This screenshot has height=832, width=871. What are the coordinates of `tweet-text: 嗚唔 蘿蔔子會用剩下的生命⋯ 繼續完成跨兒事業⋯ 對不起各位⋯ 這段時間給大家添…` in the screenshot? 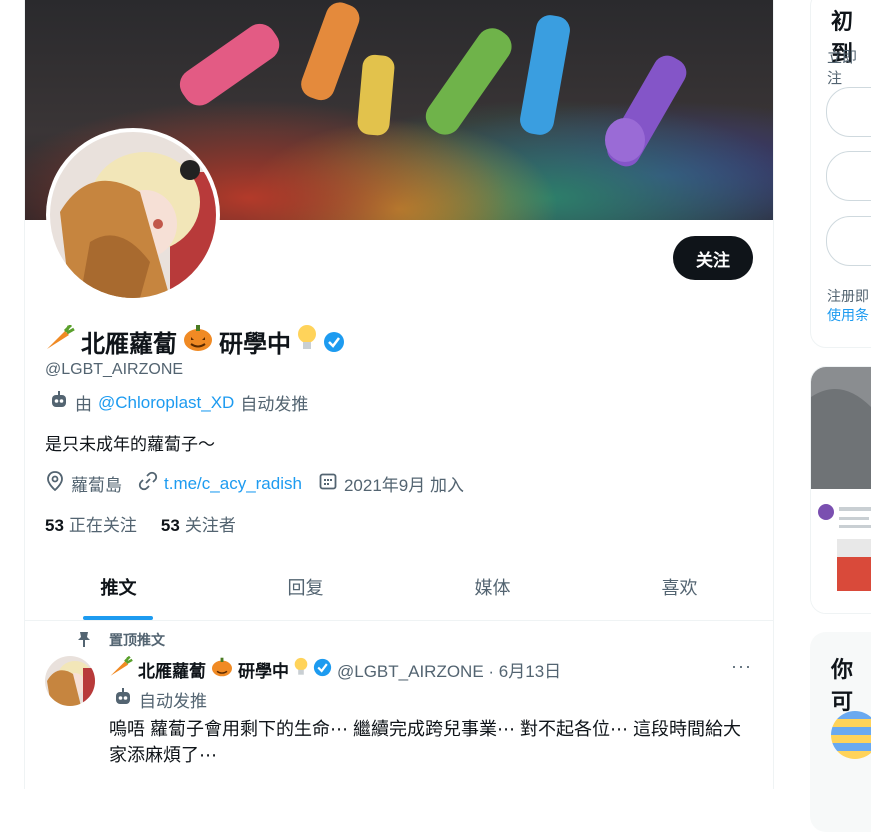 It's located at (425, 742).